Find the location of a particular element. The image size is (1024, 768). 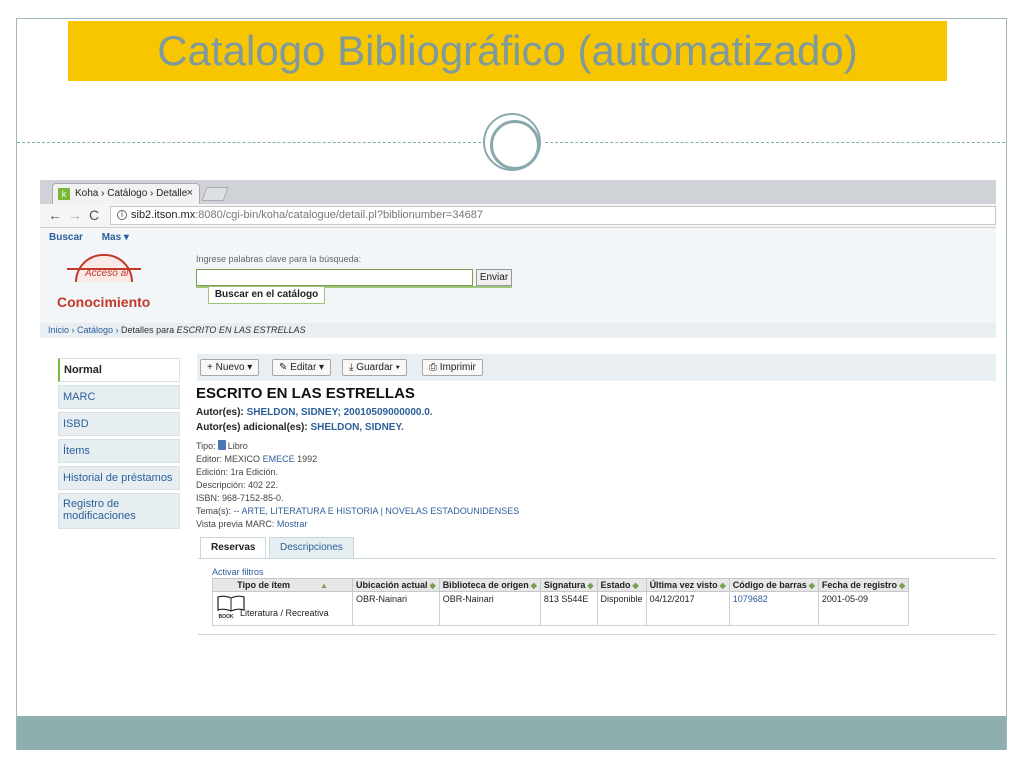

menu-search: Buscar is located at coordinates (66, 237).